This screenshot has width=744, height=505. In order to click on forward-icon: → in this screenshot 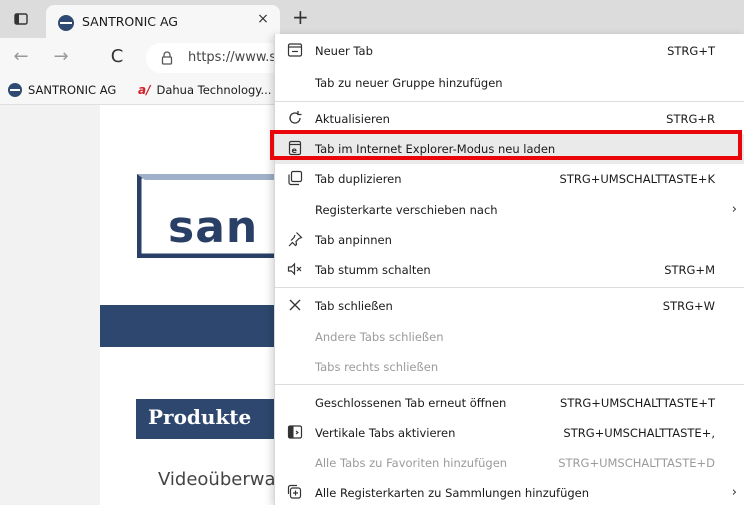, I will do `click(61, 56)`.